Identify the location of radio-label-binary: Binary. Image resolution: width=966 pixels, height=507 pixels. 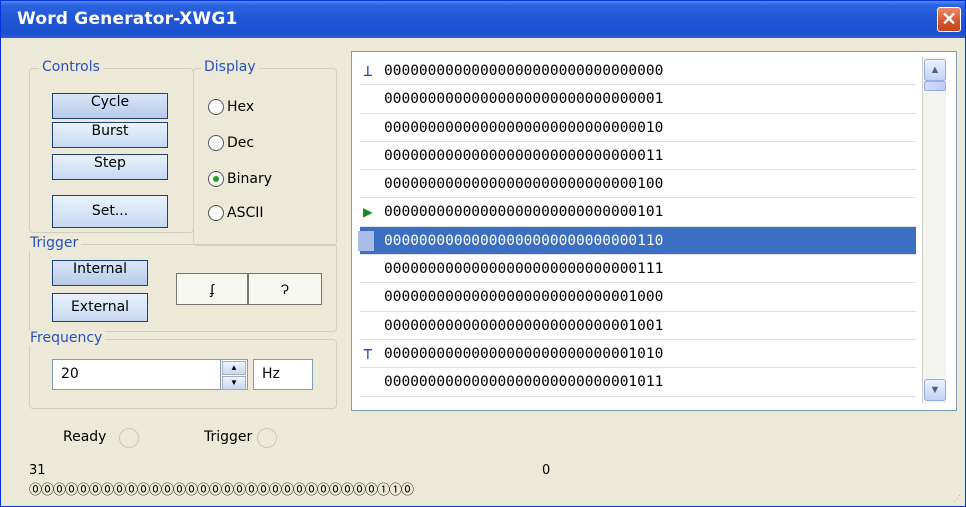
(249, 179).